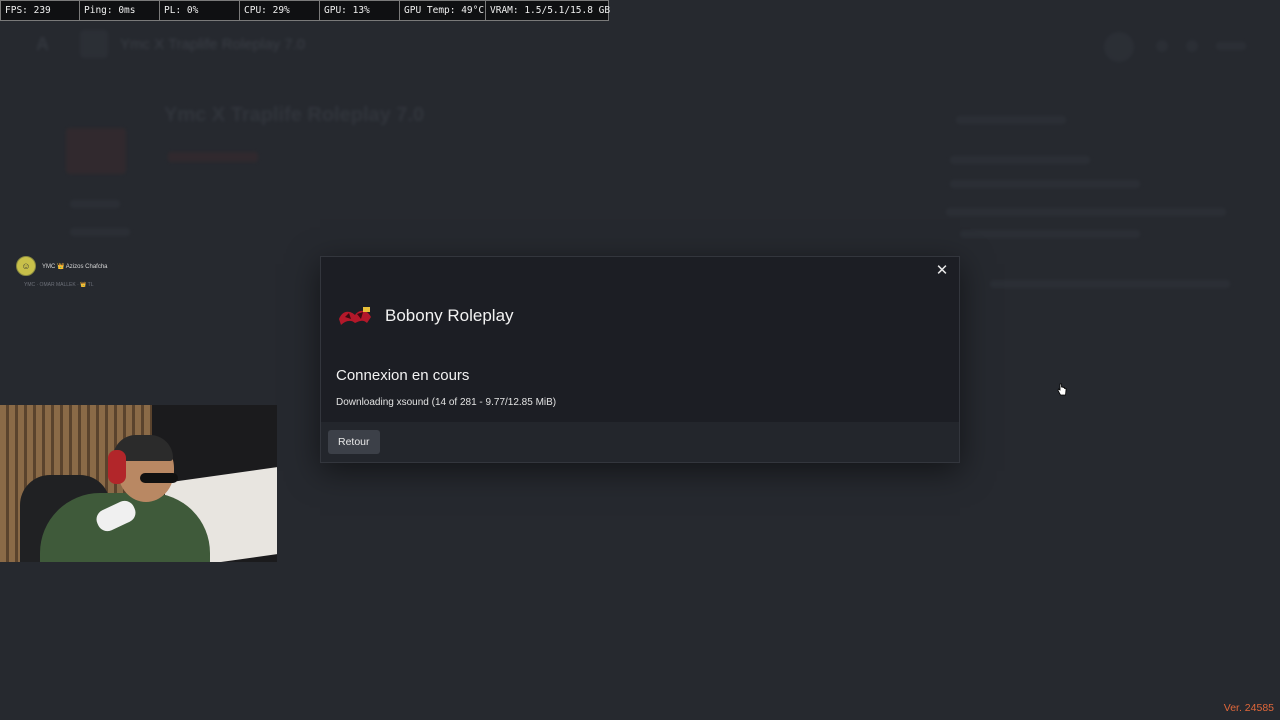  I want to click on webcam-overlay, so click(138, 483).